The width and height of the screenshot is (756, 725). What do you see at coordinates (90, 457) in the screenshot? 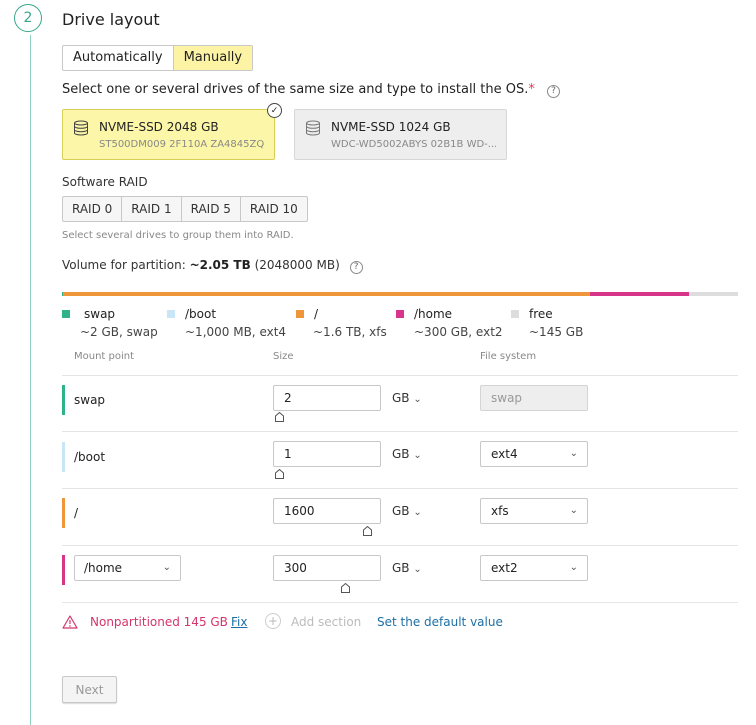
I see `mount-point-label: /boot` at bounding box center [90, 457].